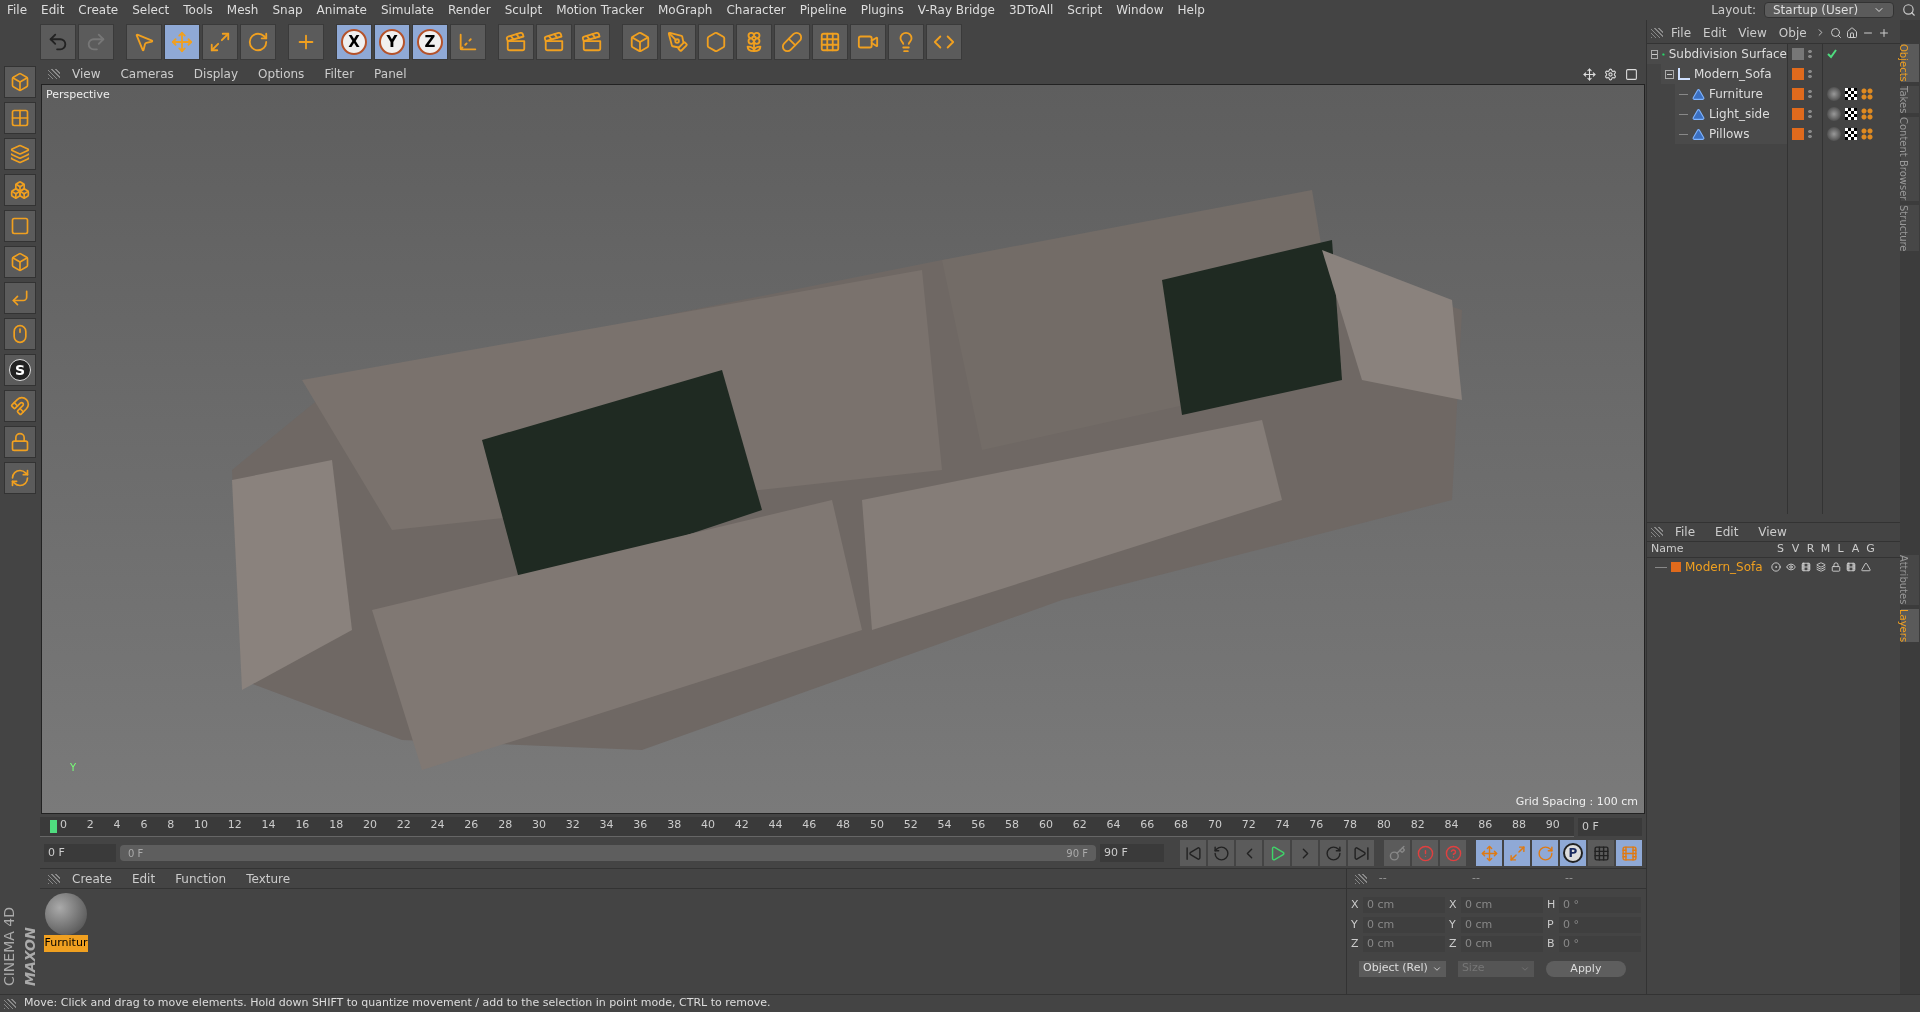 The image size is (1920, 1012). I want to click on render-icon, so click(1806, 567).